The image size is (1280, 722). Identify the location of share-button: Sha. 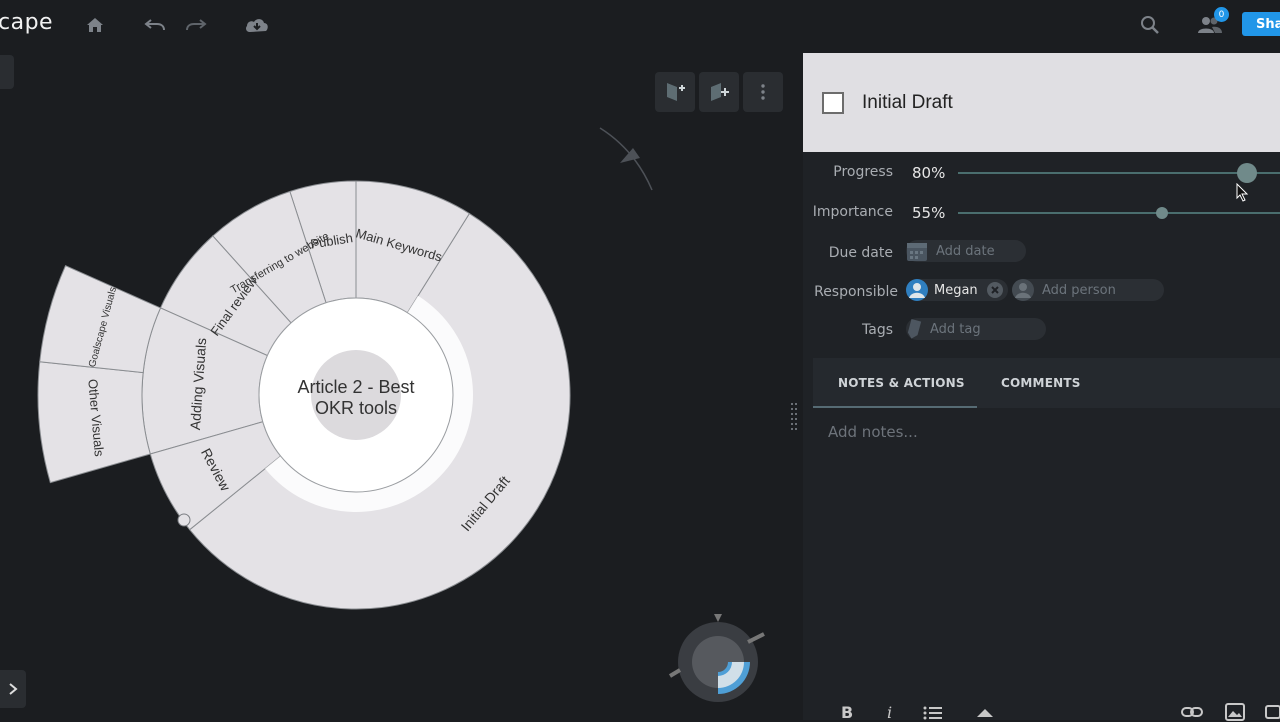
(1261, 24).